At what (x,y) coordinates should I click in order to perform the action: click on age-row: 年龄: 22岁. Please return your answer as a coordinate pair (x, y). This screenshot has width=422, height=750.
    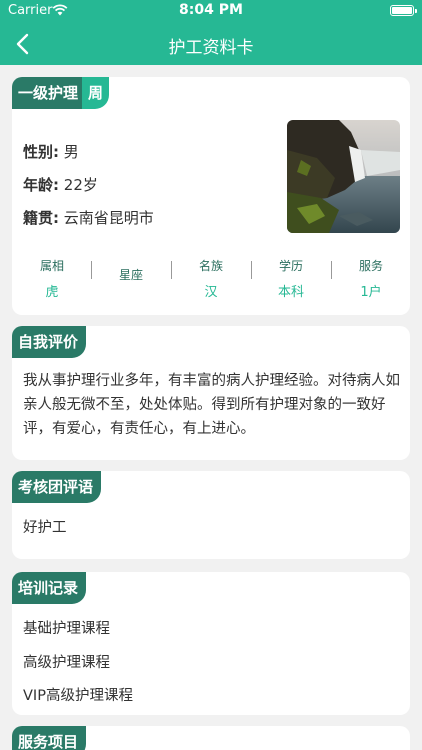
    Looking at the image, I should click on (60, 184).